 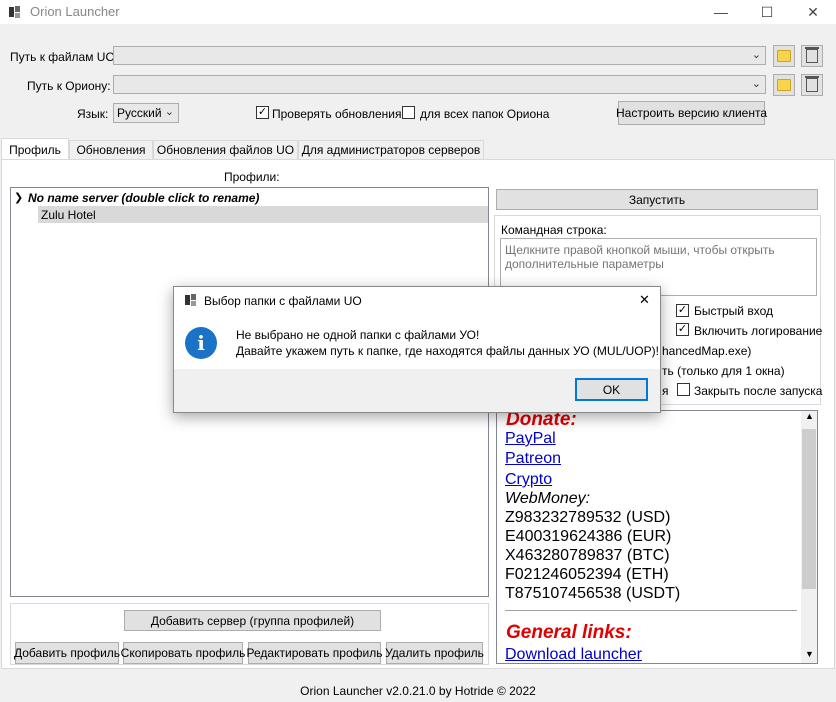 What do you see at coordinates (35, 149) in the screenshot?
I see `tab-profile: Профиль` at bounding box center [35, 149].